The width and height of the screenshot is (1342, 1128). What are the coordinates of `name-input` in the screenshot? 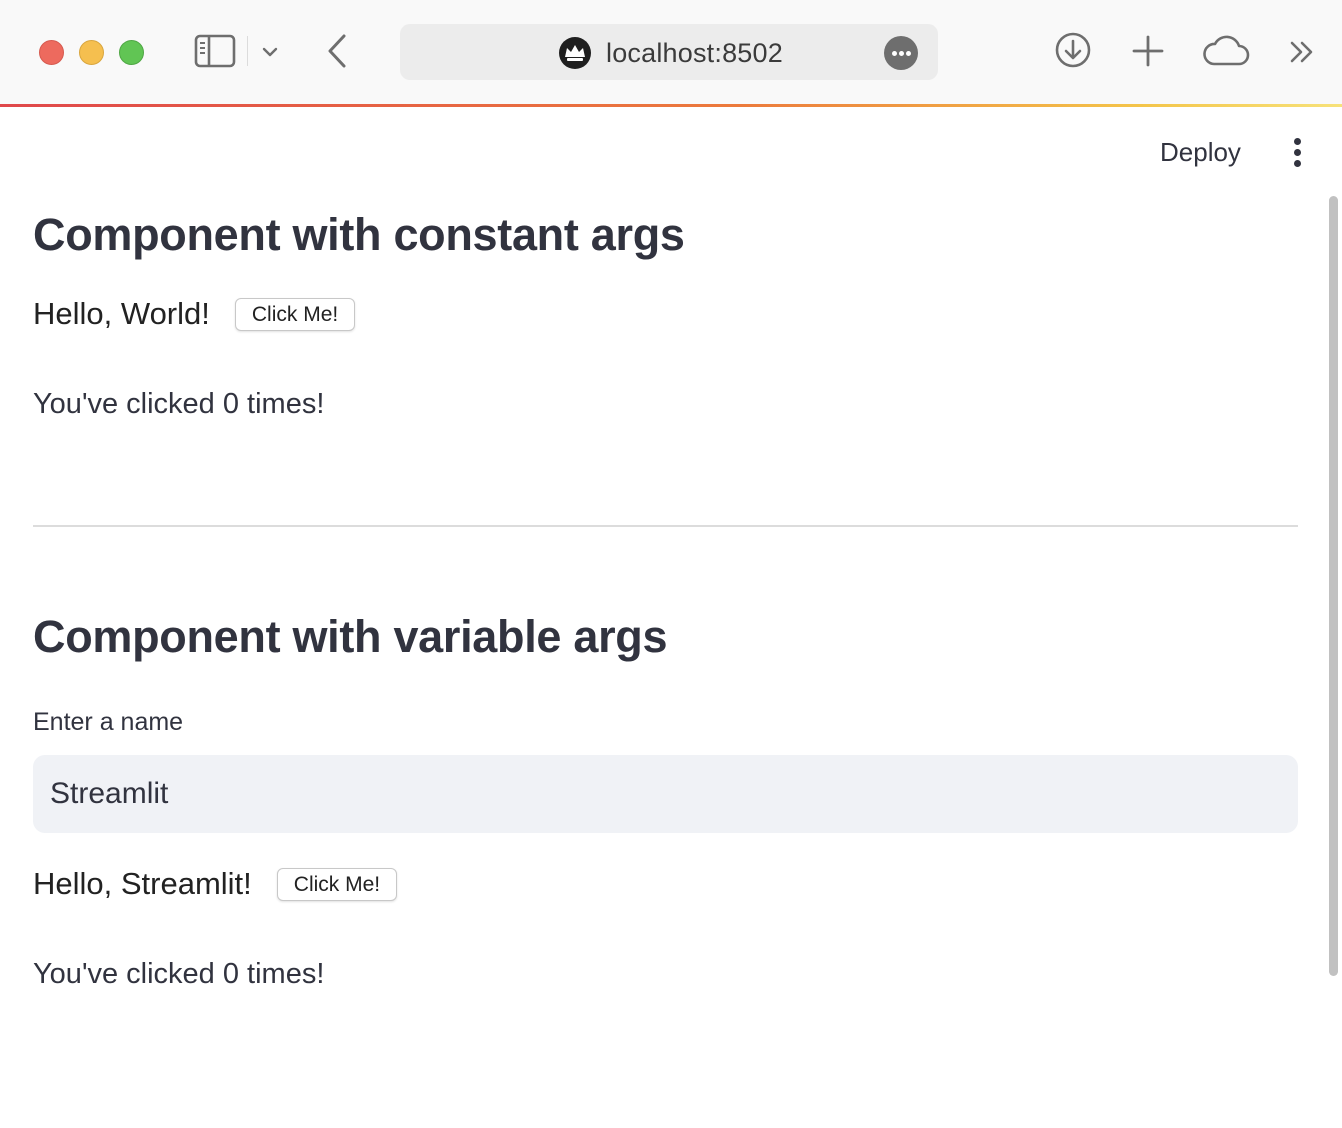 It's located at (665, 794).